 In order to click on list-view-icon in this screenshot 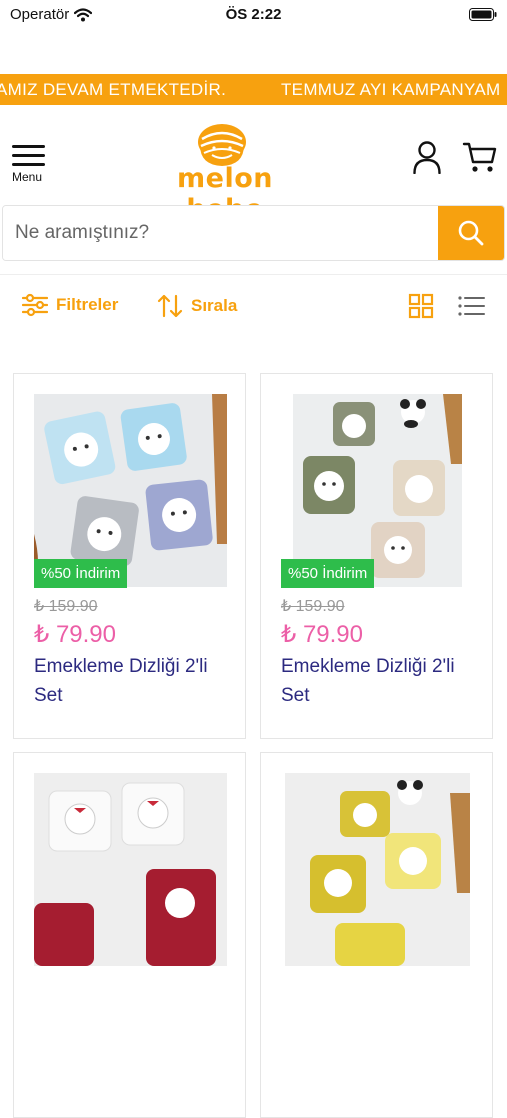, I will do `click(471, 306)`.